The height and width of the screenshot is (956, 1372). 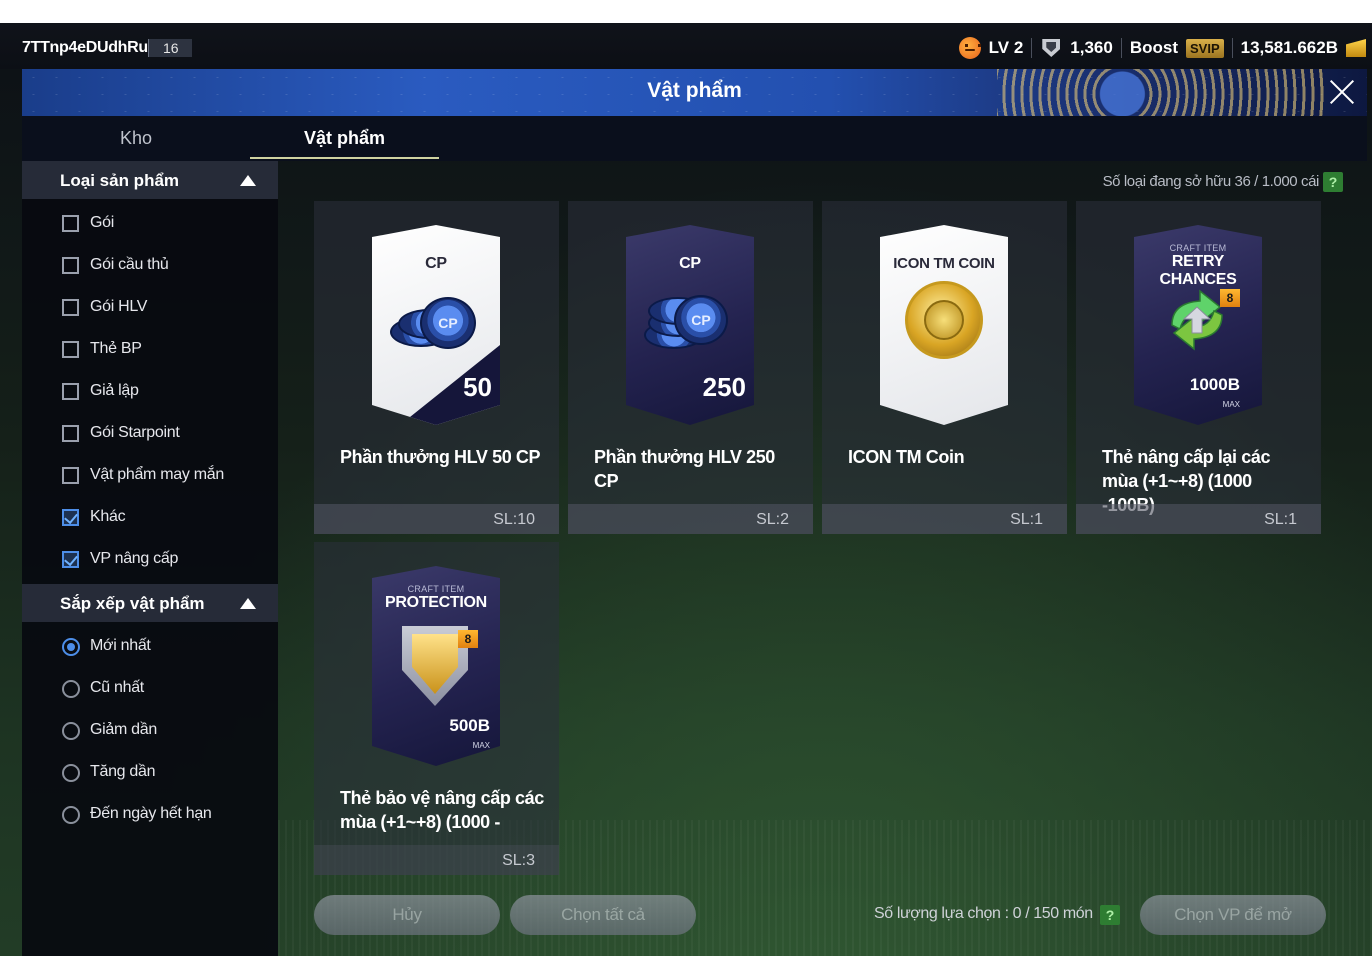 What do you see at coordinates (1230, 298) in the screenshot?
I see `grade-badge: 8` at bounding box center [1230, 298].